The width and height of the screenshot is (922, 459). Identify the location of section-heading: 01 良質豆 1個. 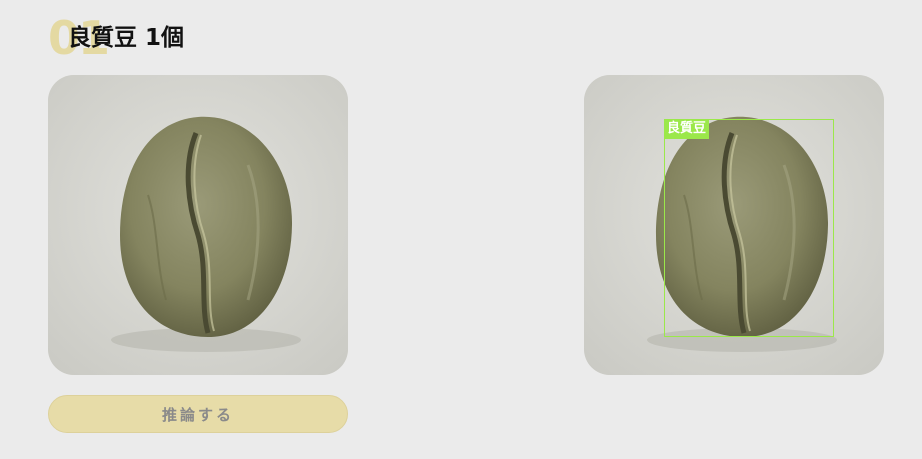
(198, 38).